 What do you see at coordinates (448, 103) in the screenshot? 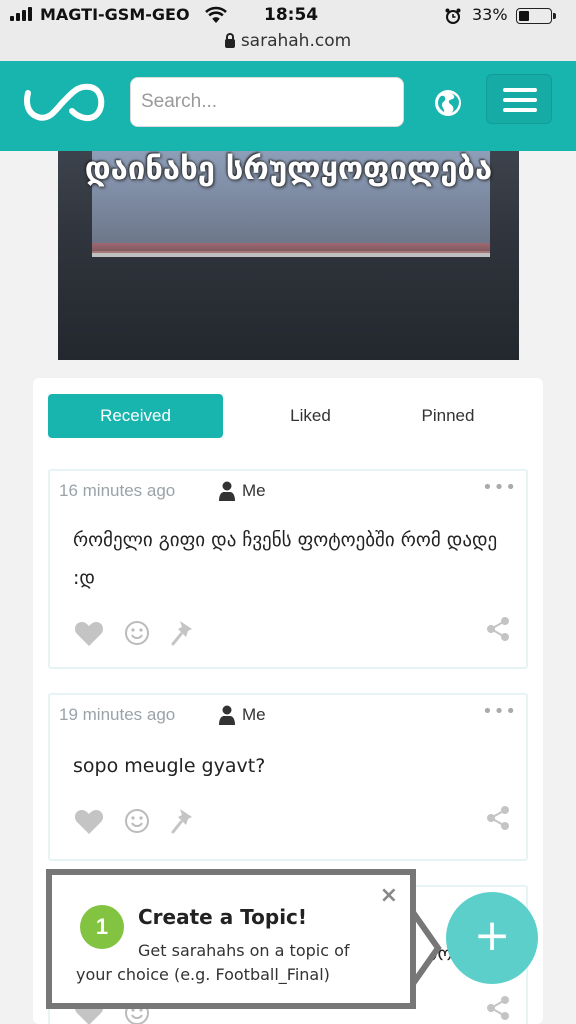
I see `globe-icon` at bounding box center [448, 103].